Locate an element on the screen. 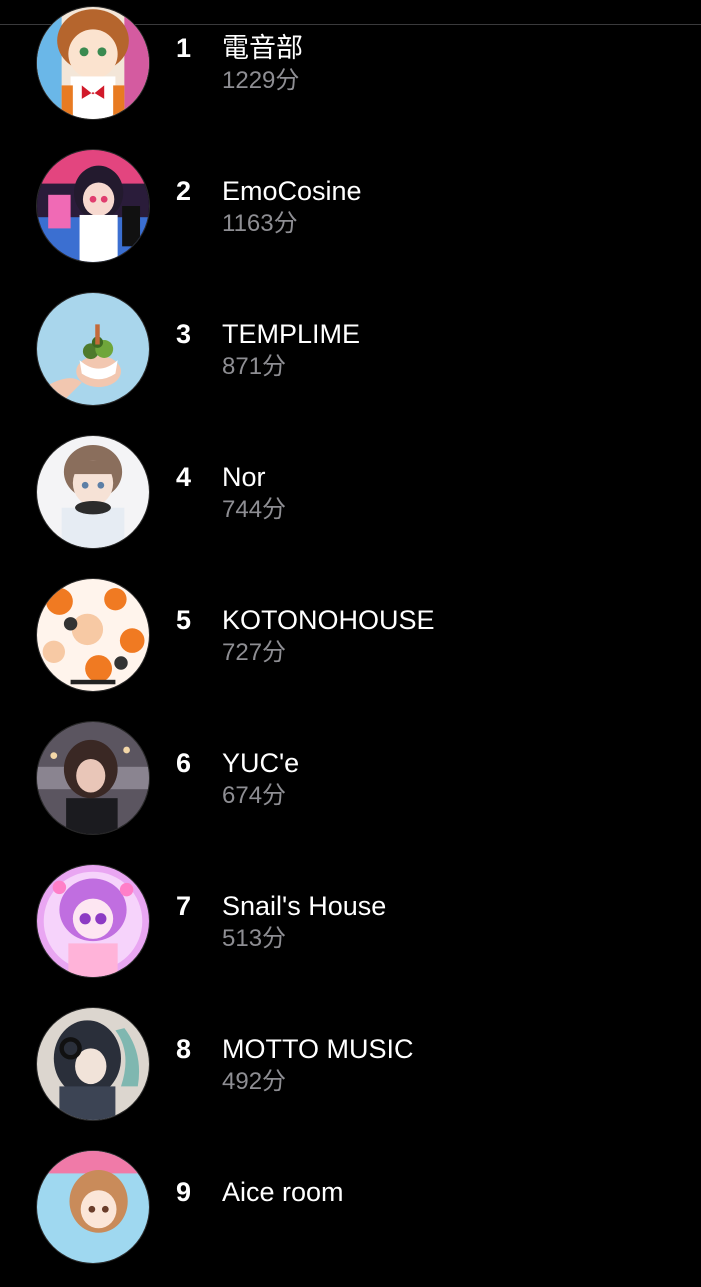 Image resolution: width=701 pixels, height=1287 pixels. artist-name: Aice room is located at coordinates (283, 1192).